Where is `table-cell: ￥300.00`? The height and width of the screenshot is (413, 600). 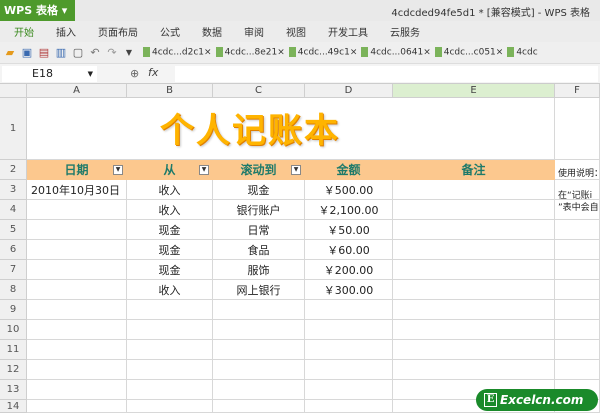
table-cell: ￥300.00 is located at coordinates (349, 290).